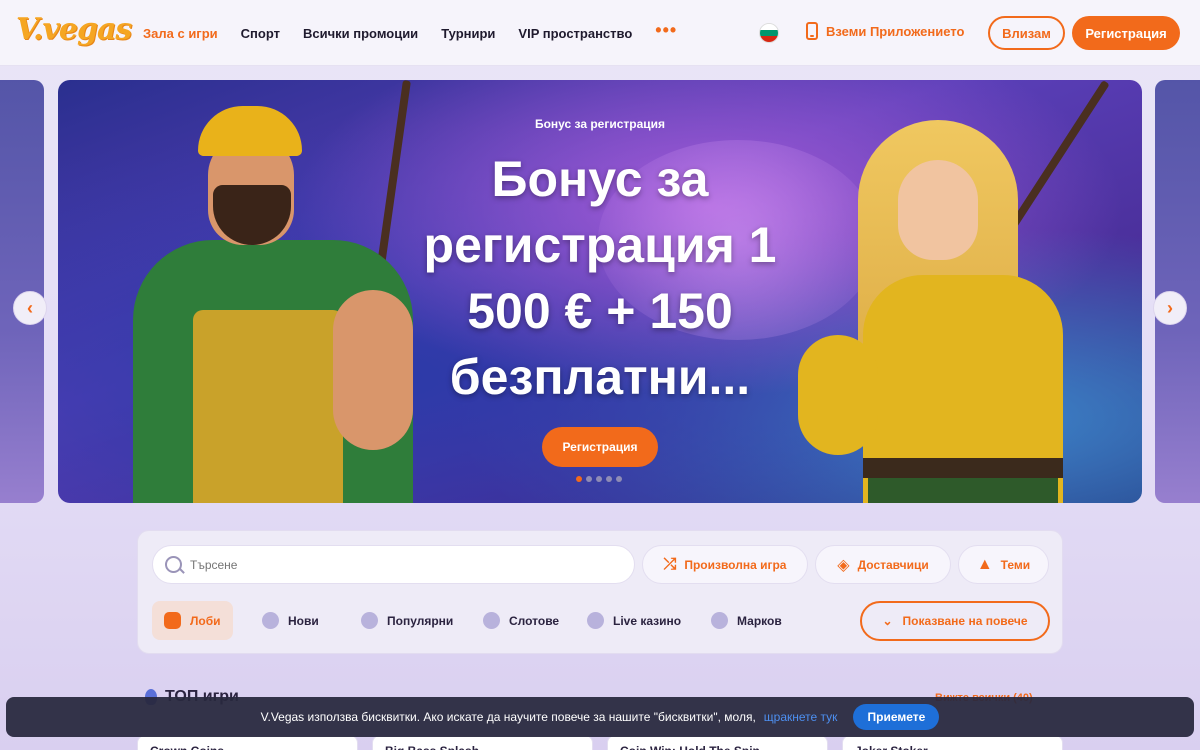 This screenshot has height=750, width=1200. I want to click on fisherman-cap, so click(250, 131).